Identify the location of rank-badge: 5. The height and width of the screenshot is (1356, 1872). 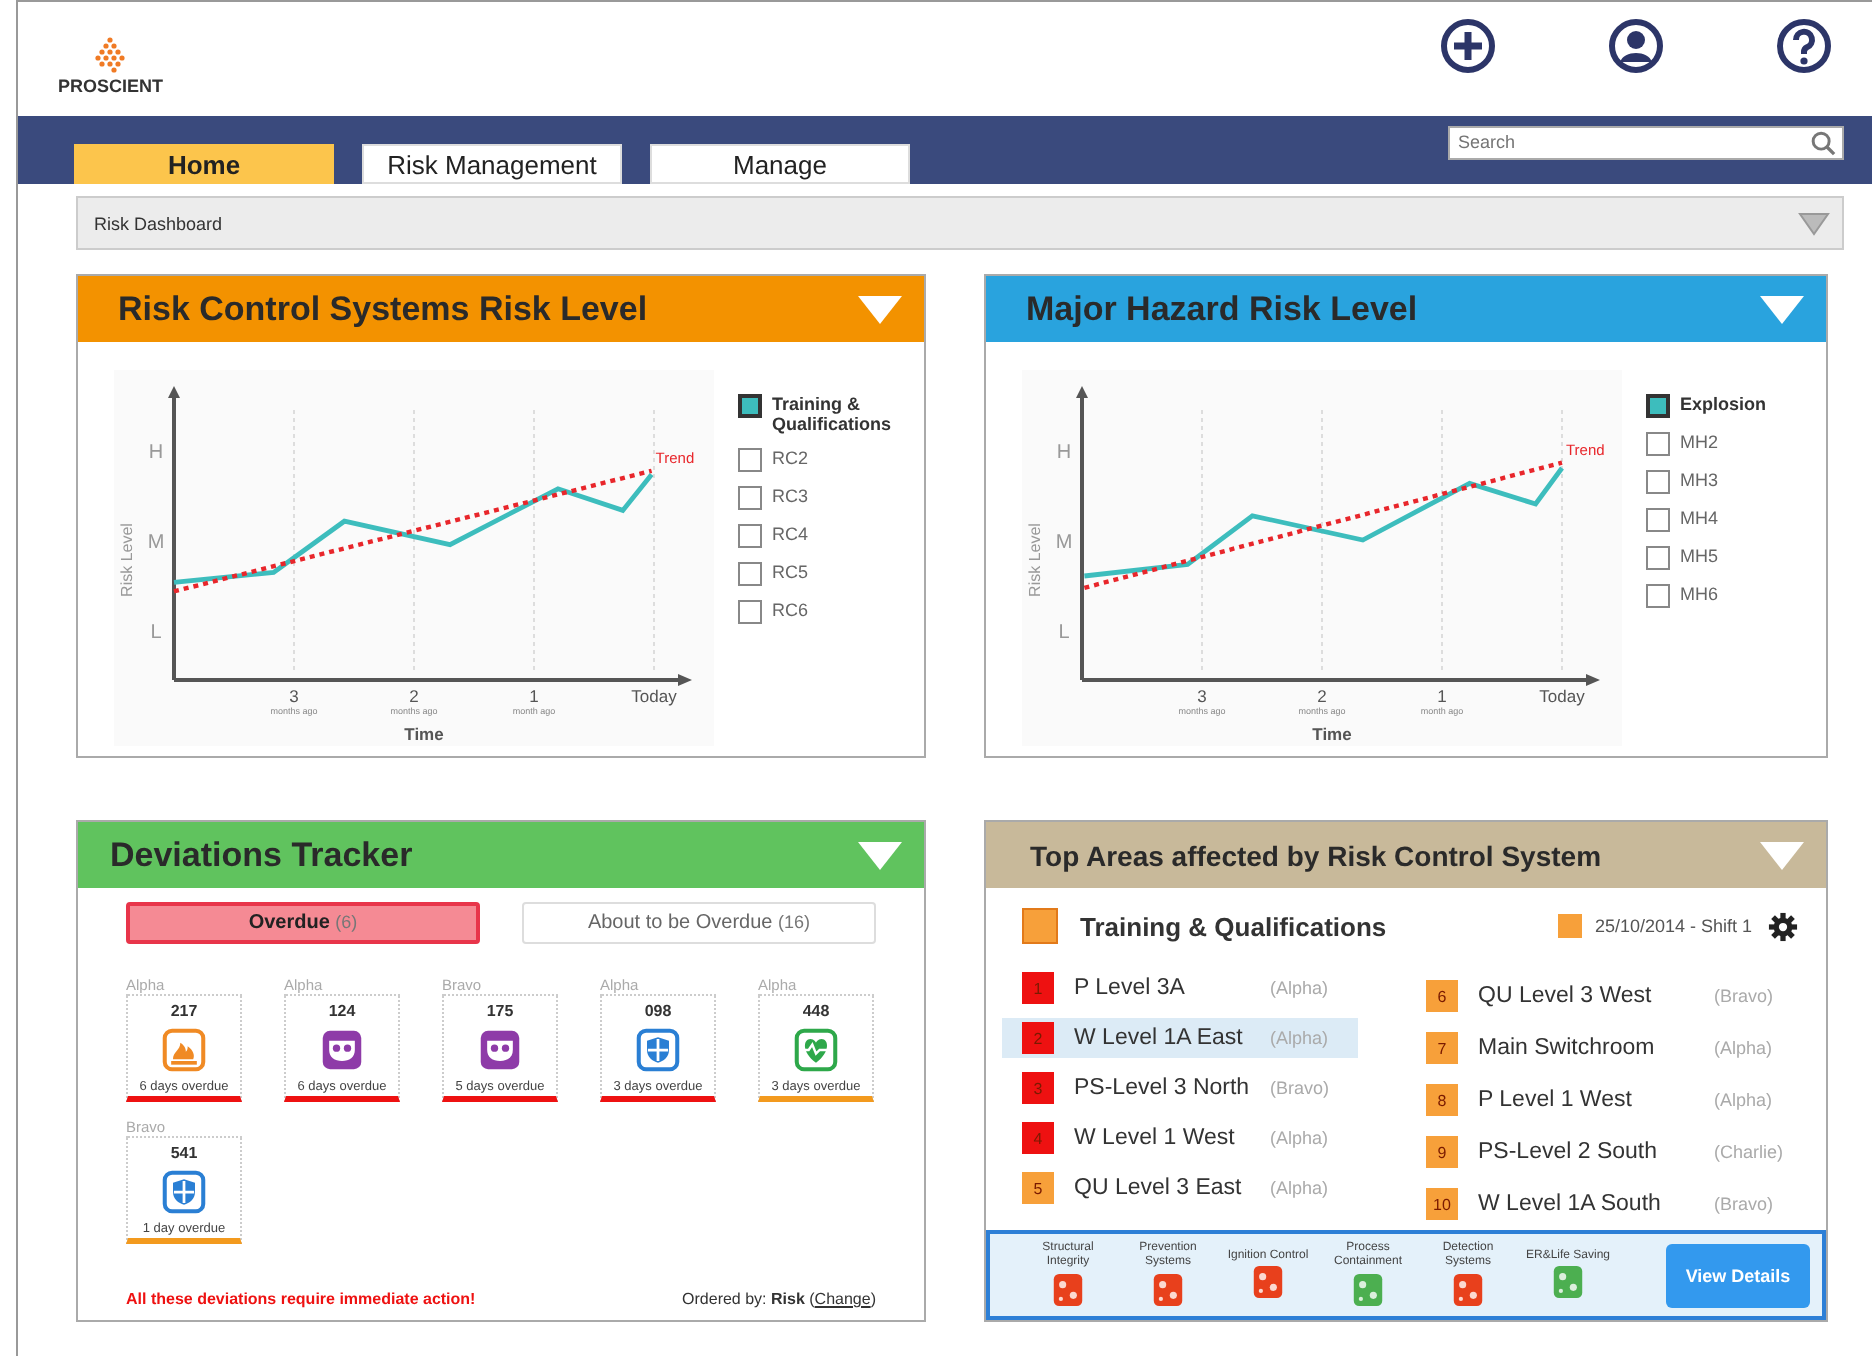
(1038, 1188).